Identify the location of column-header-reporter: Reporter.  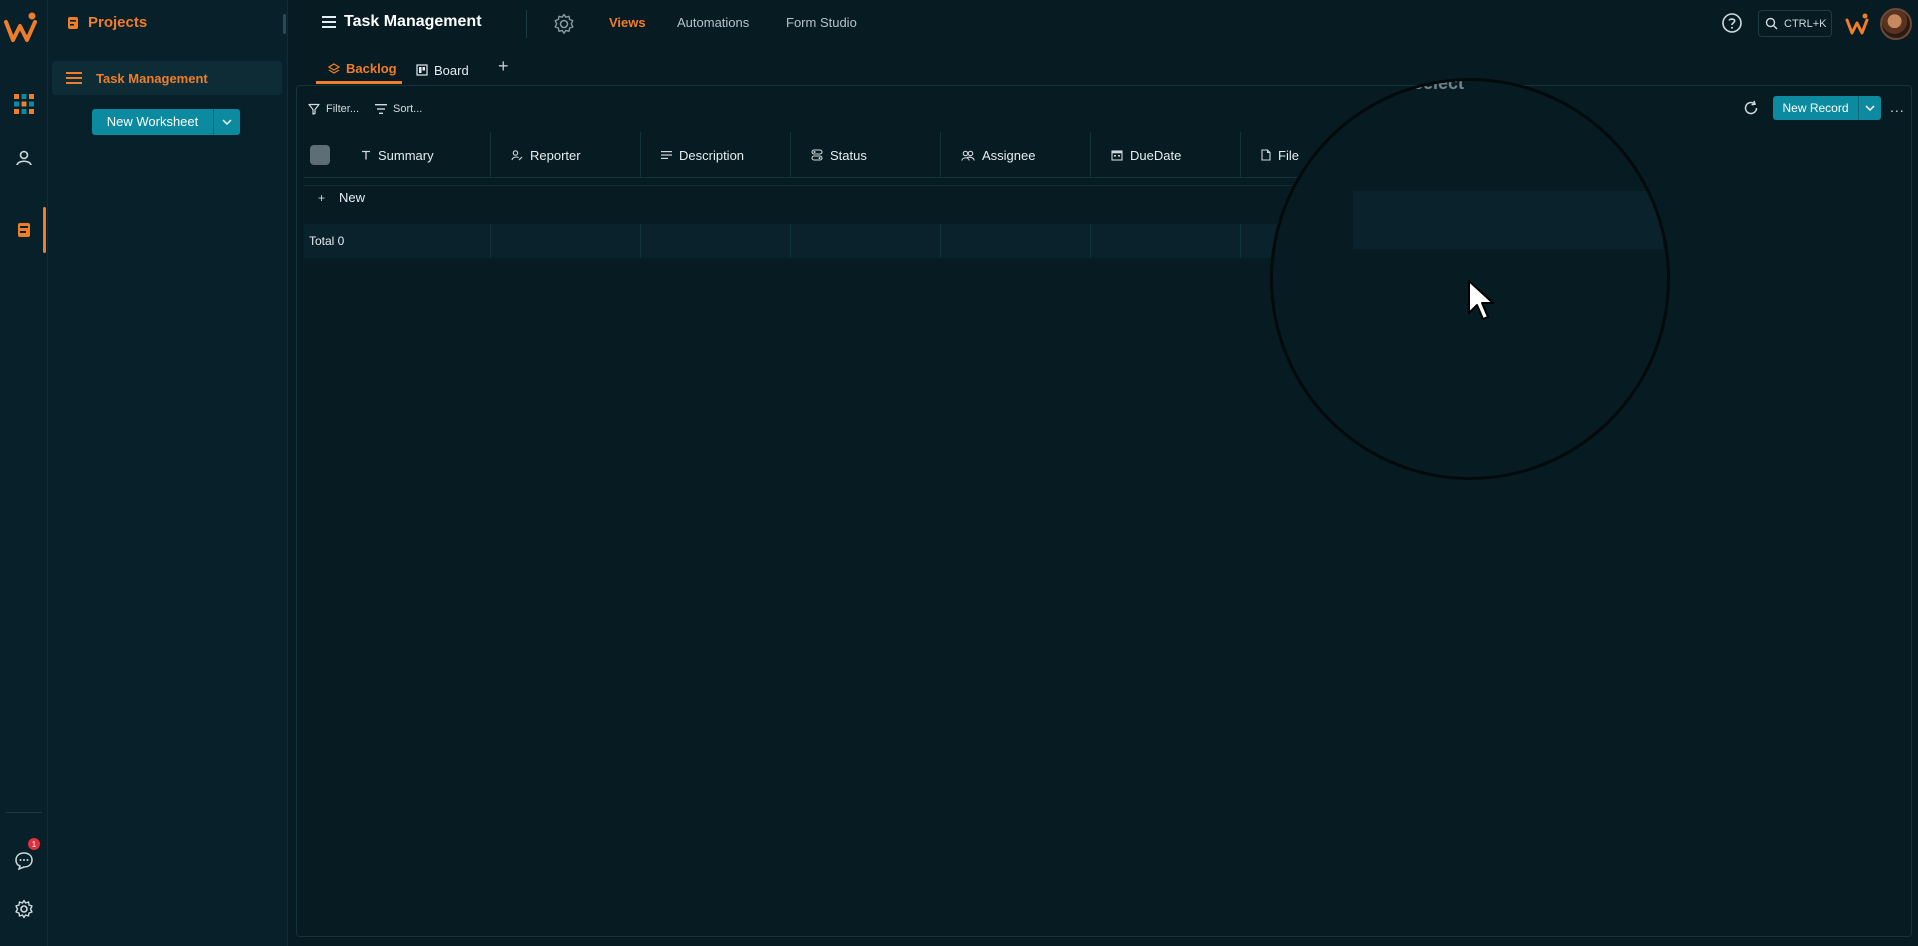
(566, 155).